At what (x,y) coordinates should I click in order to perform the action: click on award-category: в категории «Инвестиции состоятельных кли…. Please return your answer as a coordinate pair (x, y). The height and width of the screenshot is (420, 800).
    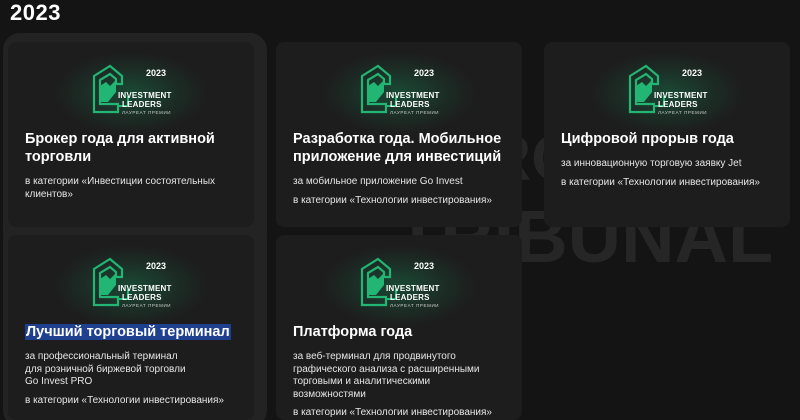
    Looking at the image, I should click on (134, 188).